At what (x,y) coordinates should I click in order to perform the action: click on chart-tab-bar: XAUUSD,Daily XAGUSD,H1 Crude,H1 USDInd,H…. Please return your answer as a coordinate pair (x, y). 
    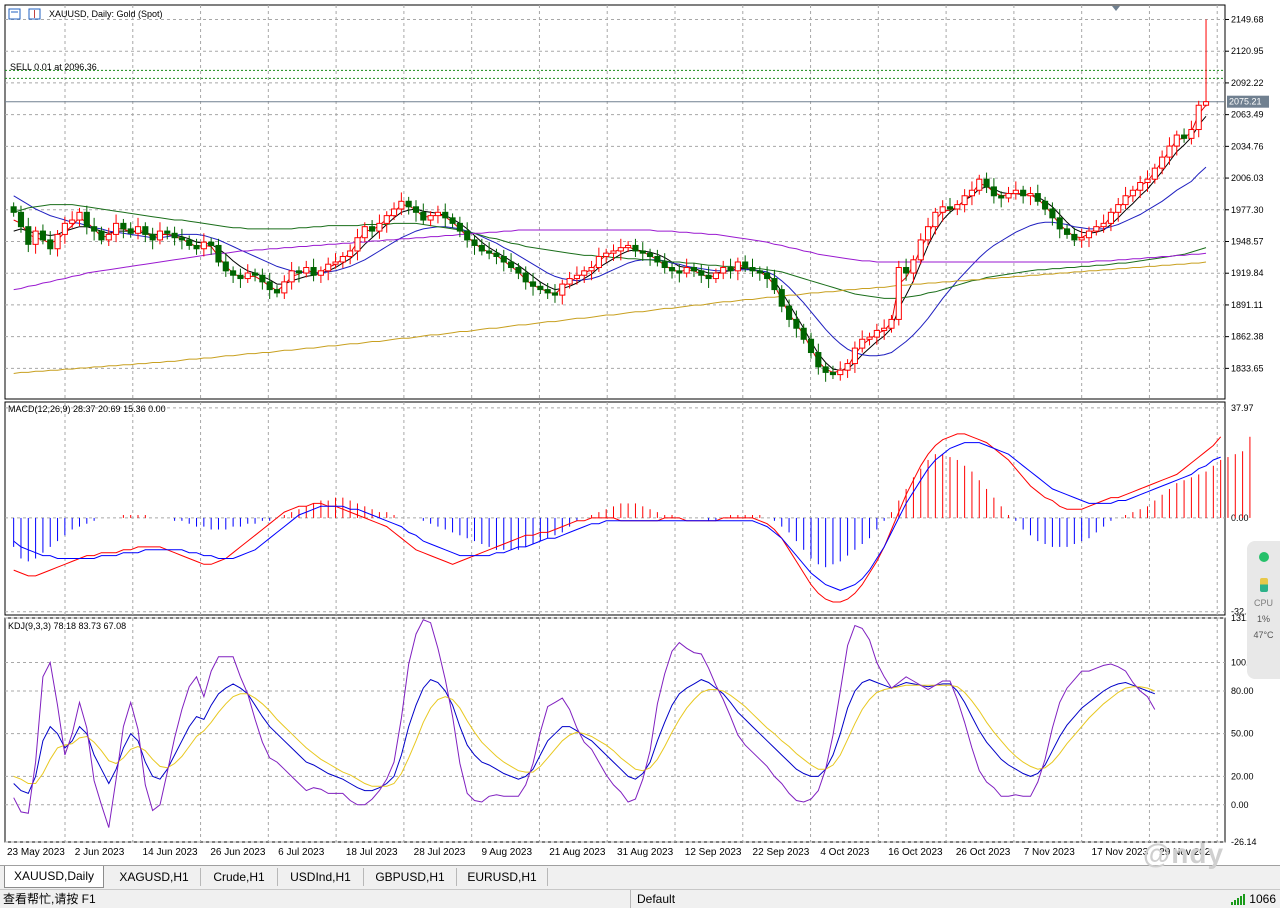
    Looking at the image, I should click on (640, 877).